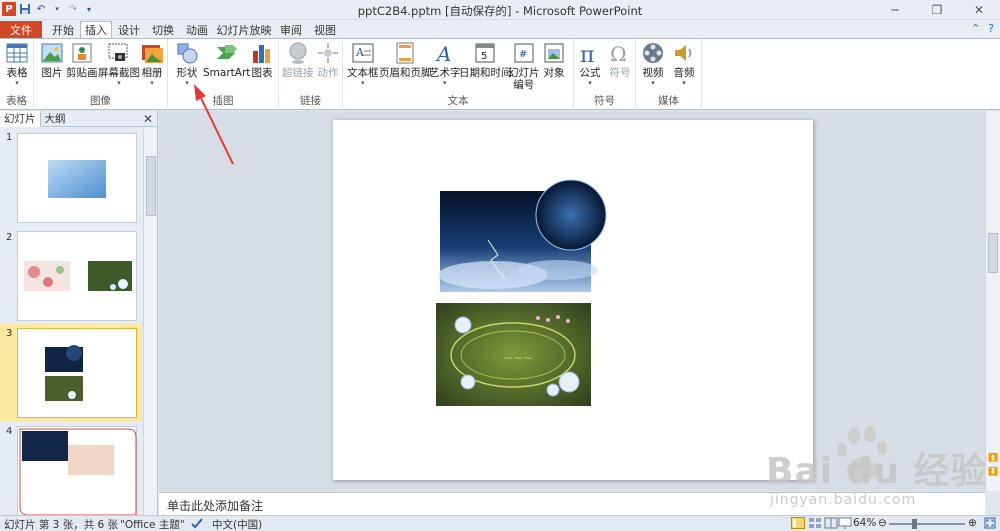  I want to click on normal-view-icon, so click(798, 524).